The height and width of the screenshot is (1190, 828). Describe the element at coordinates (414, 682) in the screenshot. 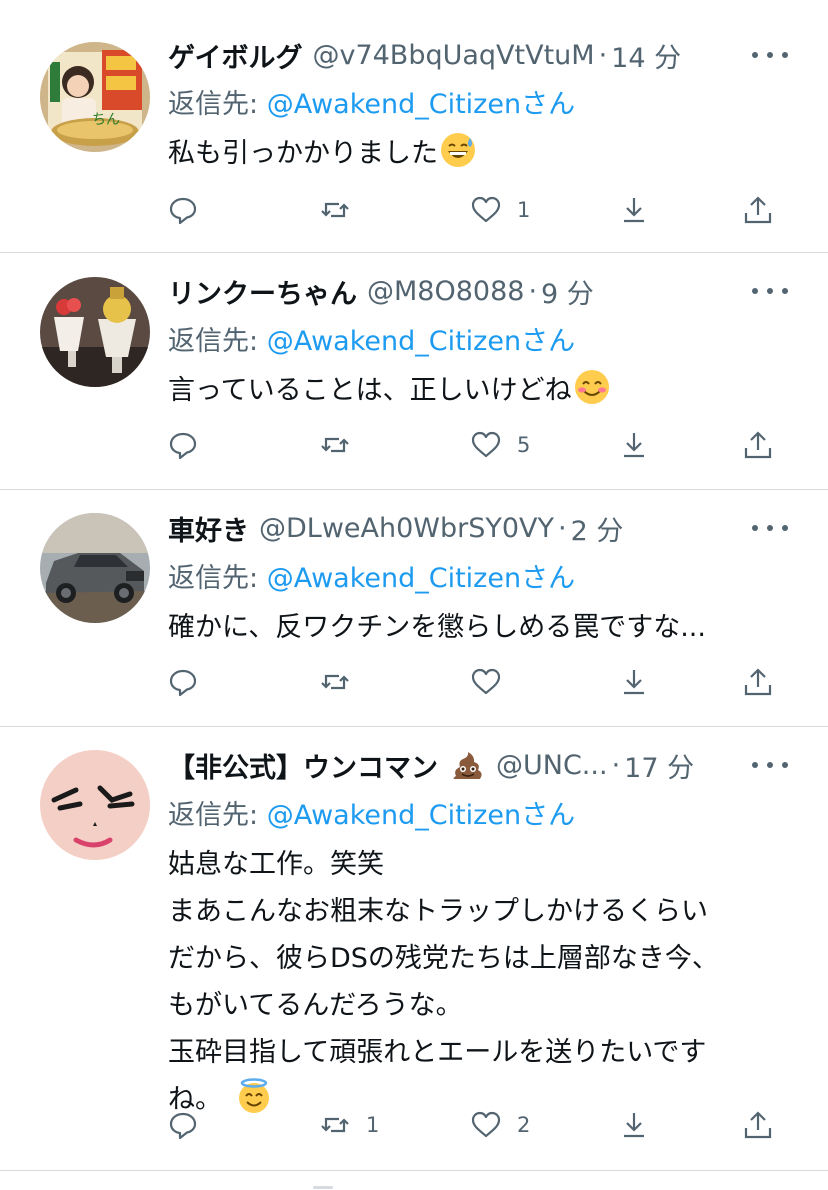

I see `action-bar` at that location.